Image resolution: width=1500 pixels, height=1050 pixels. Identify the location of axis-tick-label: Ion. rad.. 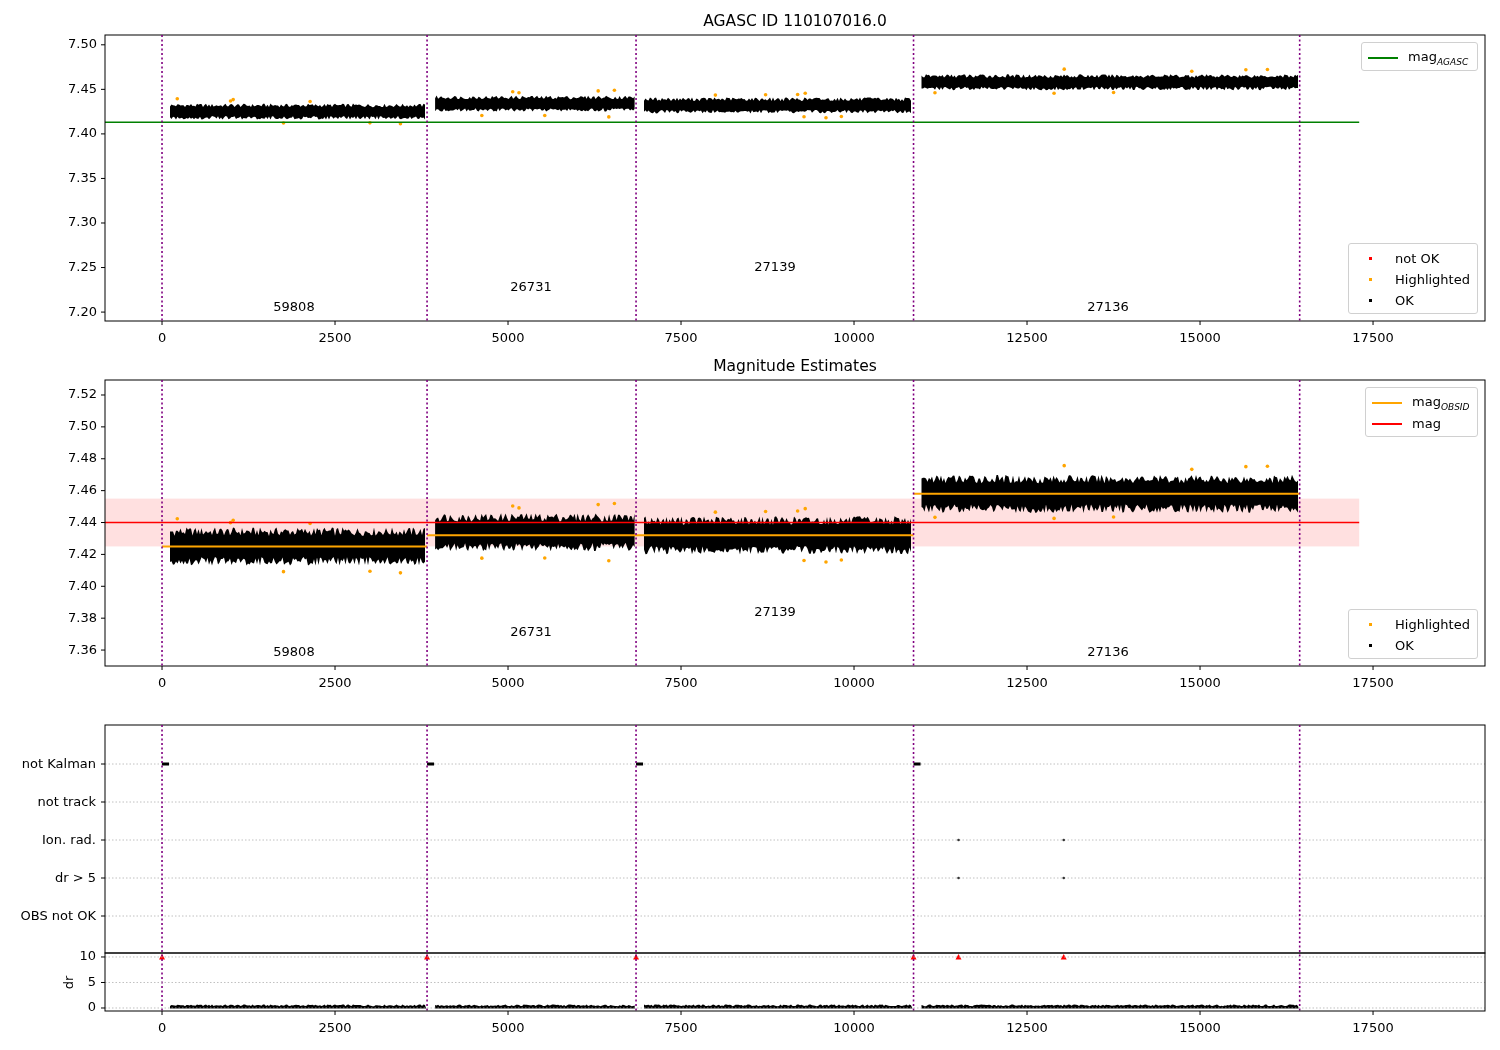
(69, 839).